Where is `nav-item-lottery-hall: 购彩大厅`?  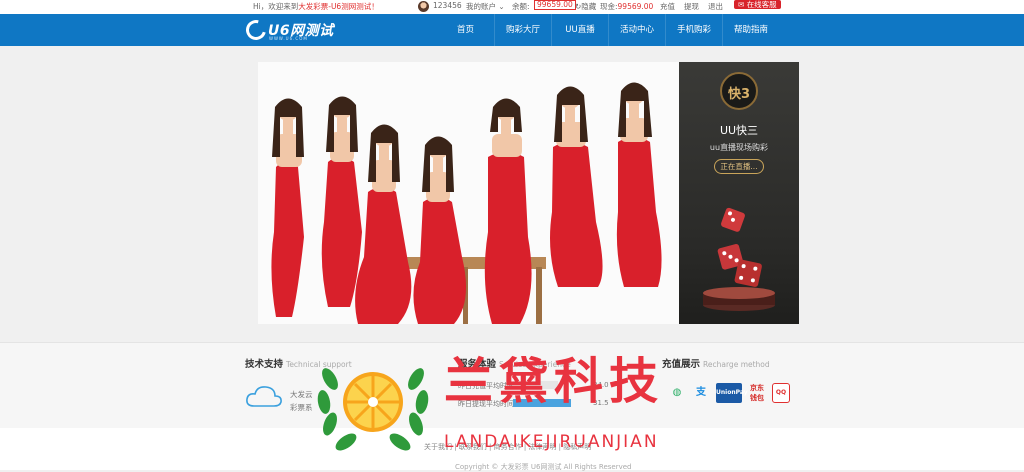 nav-item-lottery-hall: 购彩大厅 is located at coordinates (522, 30).